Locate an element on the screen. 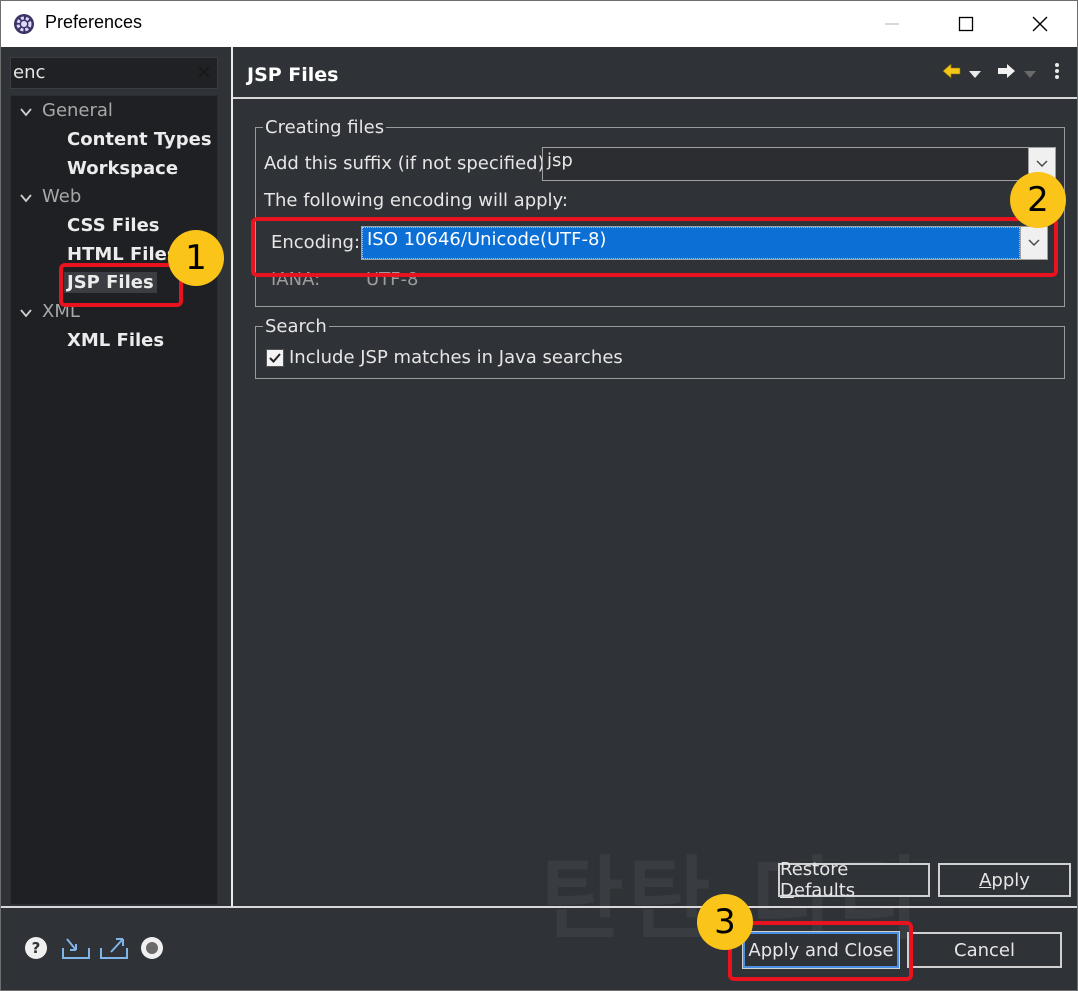 The height and width of the screenshot is (991, 1078). page-navigation is located at coordinates (1000, 71).